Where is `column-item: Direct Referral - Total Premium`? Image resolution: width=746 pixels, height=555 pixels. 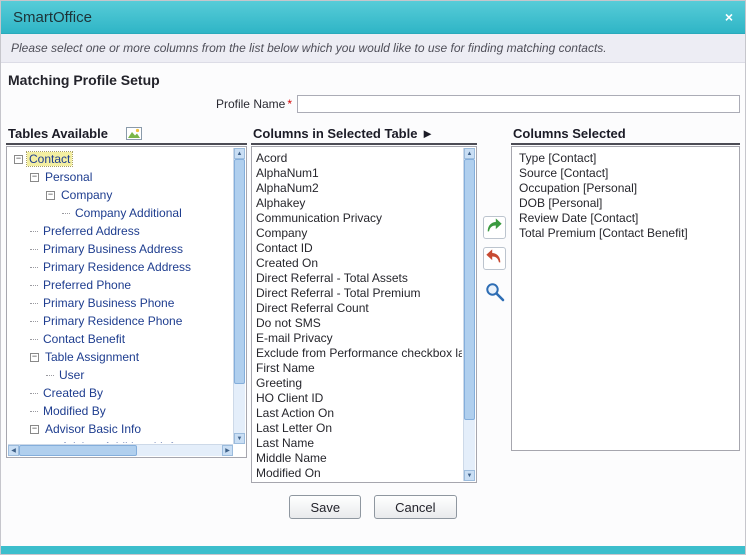 column-item: Direct Referral - Total Premium is located at coordinates (357, 293).